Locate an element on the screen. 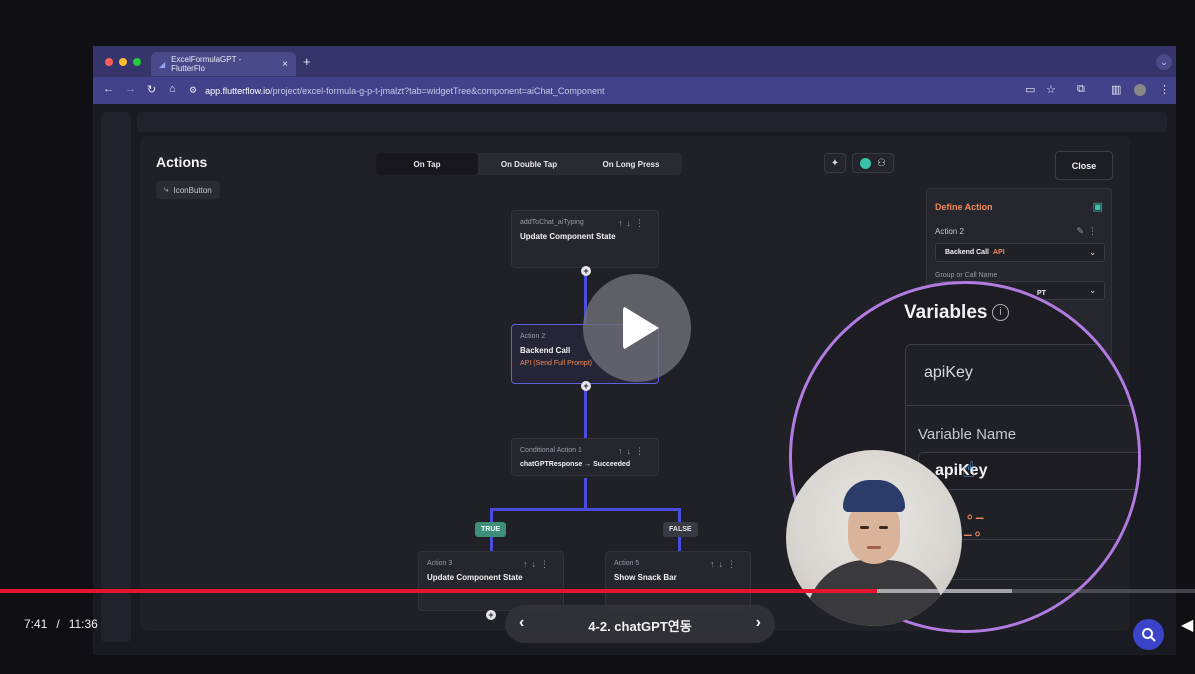 Image resolution: width=1195 pixels, height=674 pixels. webcam-overlay is located at coordinates (874, 538).